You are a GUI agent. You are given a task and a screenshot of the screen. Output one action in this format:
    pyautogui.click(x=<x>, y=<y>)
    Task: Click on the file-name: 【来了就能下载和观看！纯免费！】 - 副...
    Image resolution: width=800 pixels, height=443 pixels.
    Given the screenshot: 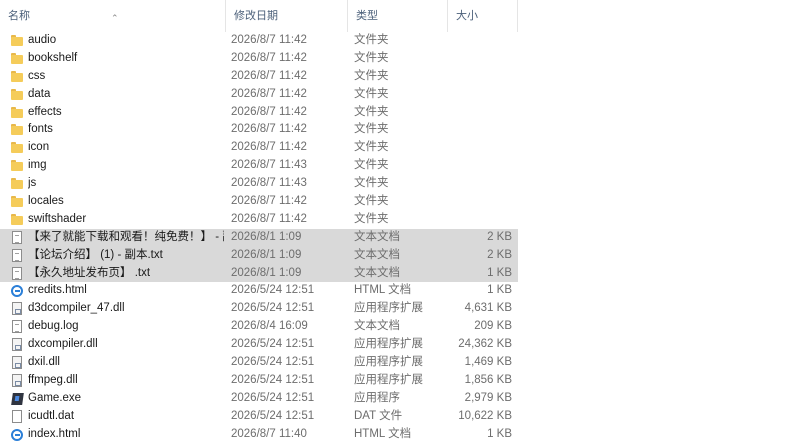 What is the action you would take?
    pyautogui.click(x=126, y=236)
    